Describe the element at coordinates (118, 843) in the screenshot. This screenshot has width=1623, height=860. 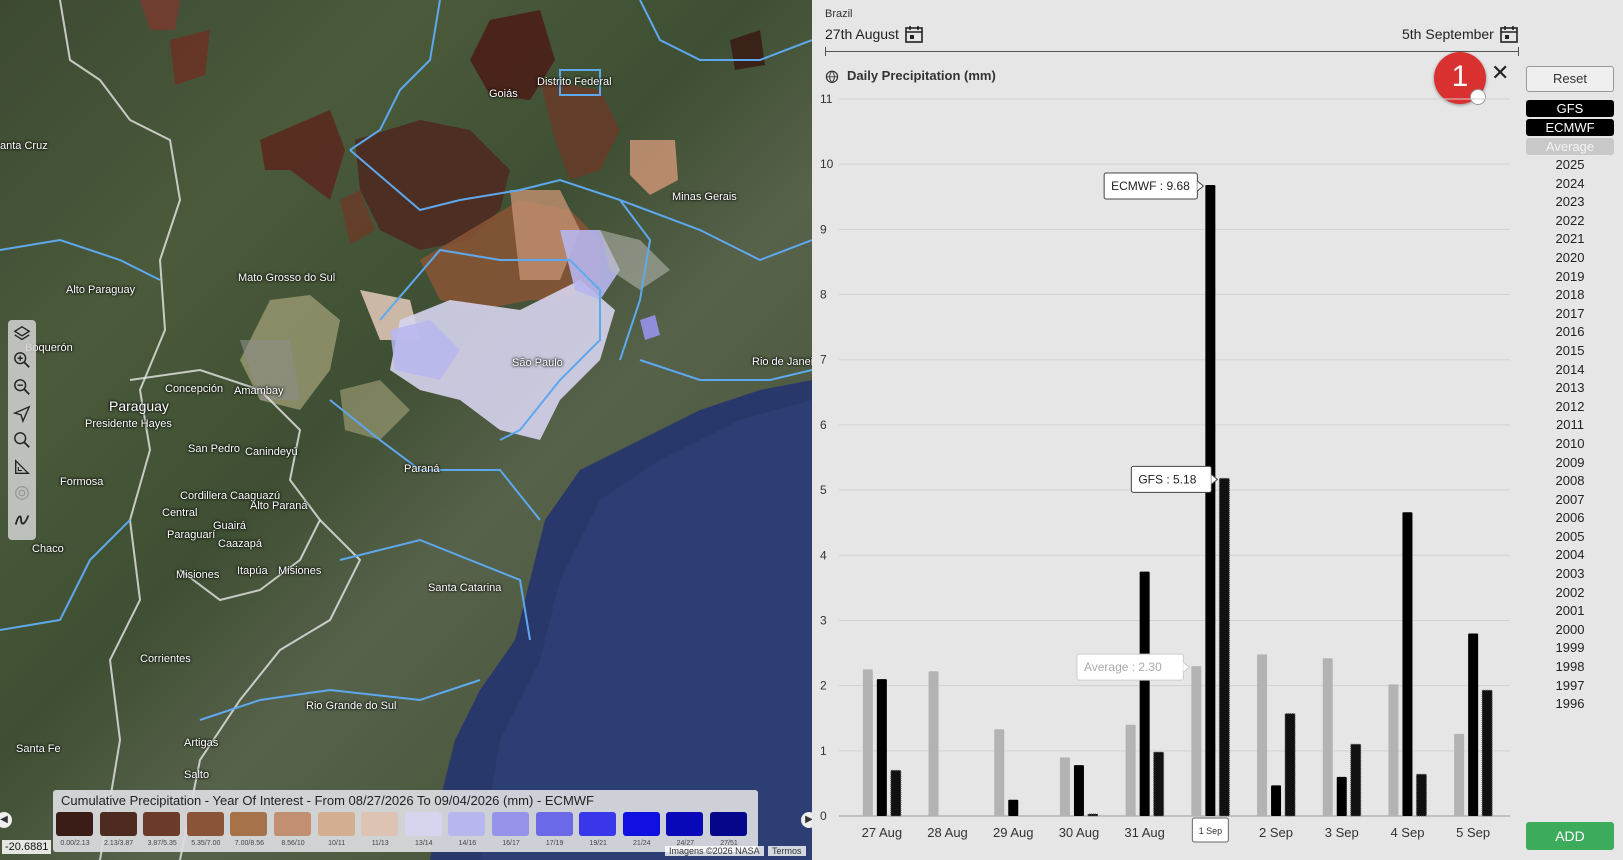
I see `legend-swatch-label: 2.13/3.87` at that location.